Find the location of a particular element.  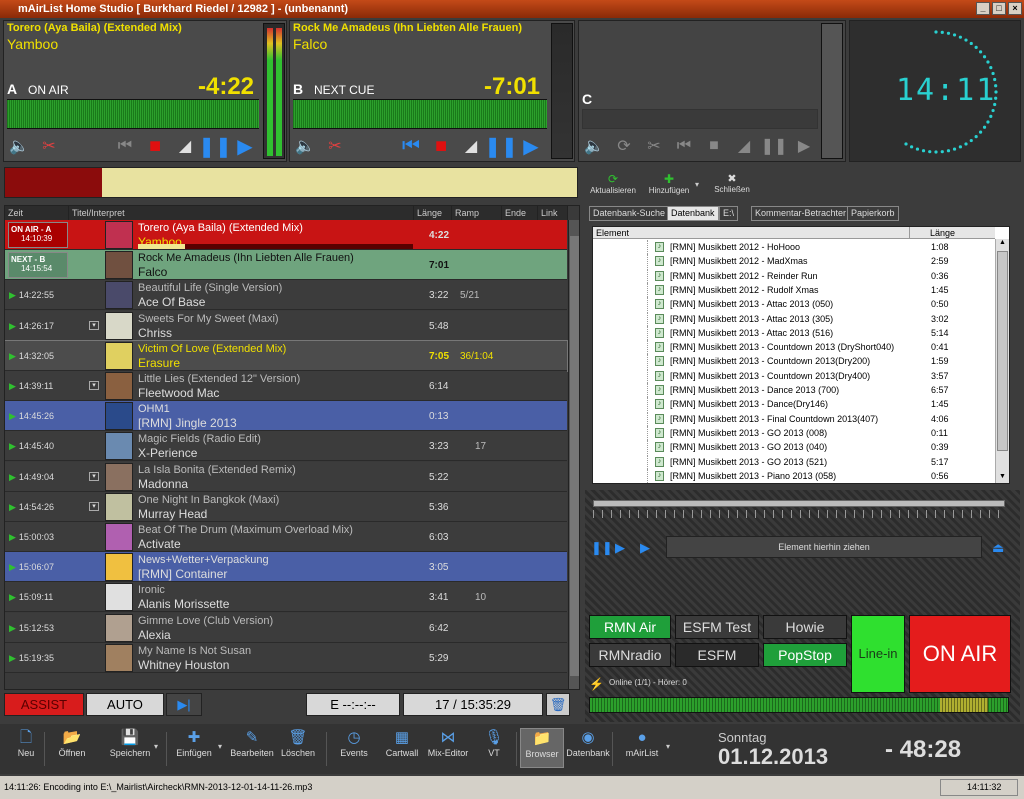

player-a-pause-button: ❚❚ is located at coordinates (215, 146).